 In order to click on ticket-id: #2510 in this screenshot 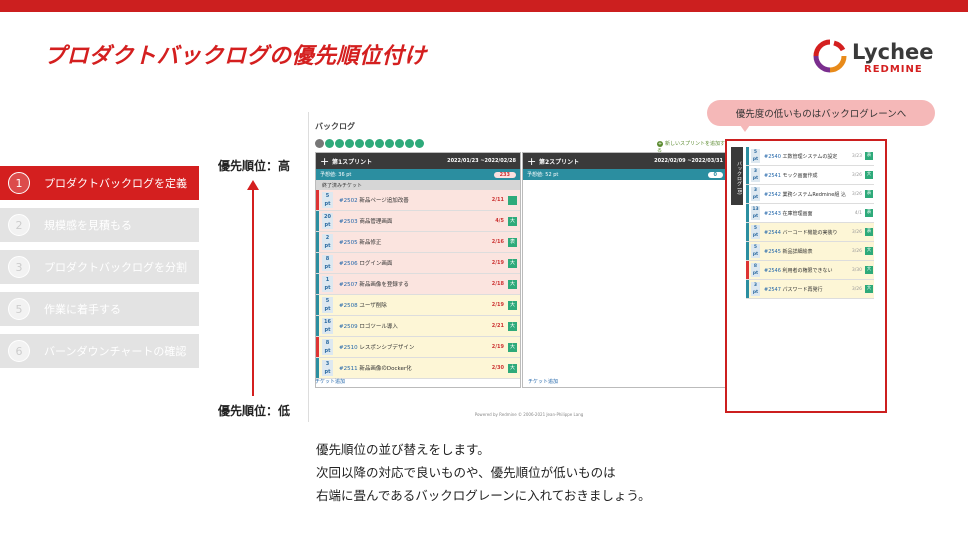, I will do `click(348, 348)`.